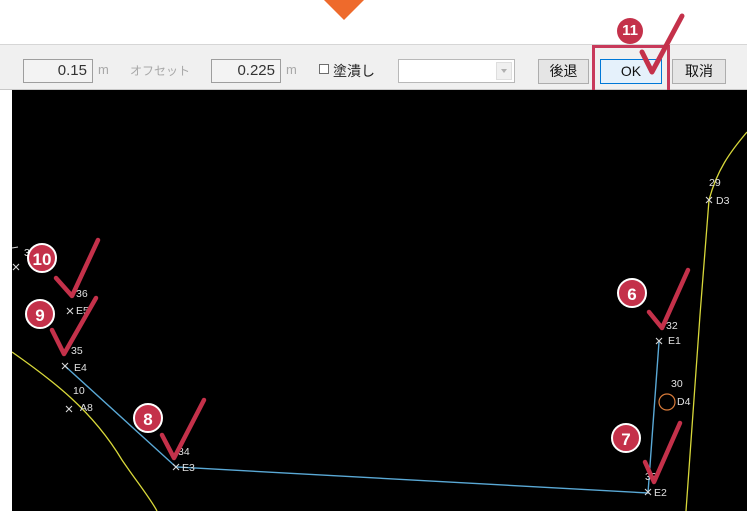 This screenshot has width=747, height=511. What do you see at coordinates (86, 408) in the screenshot?
I see `point-label-name: A8` at bounding box center [86, 408].